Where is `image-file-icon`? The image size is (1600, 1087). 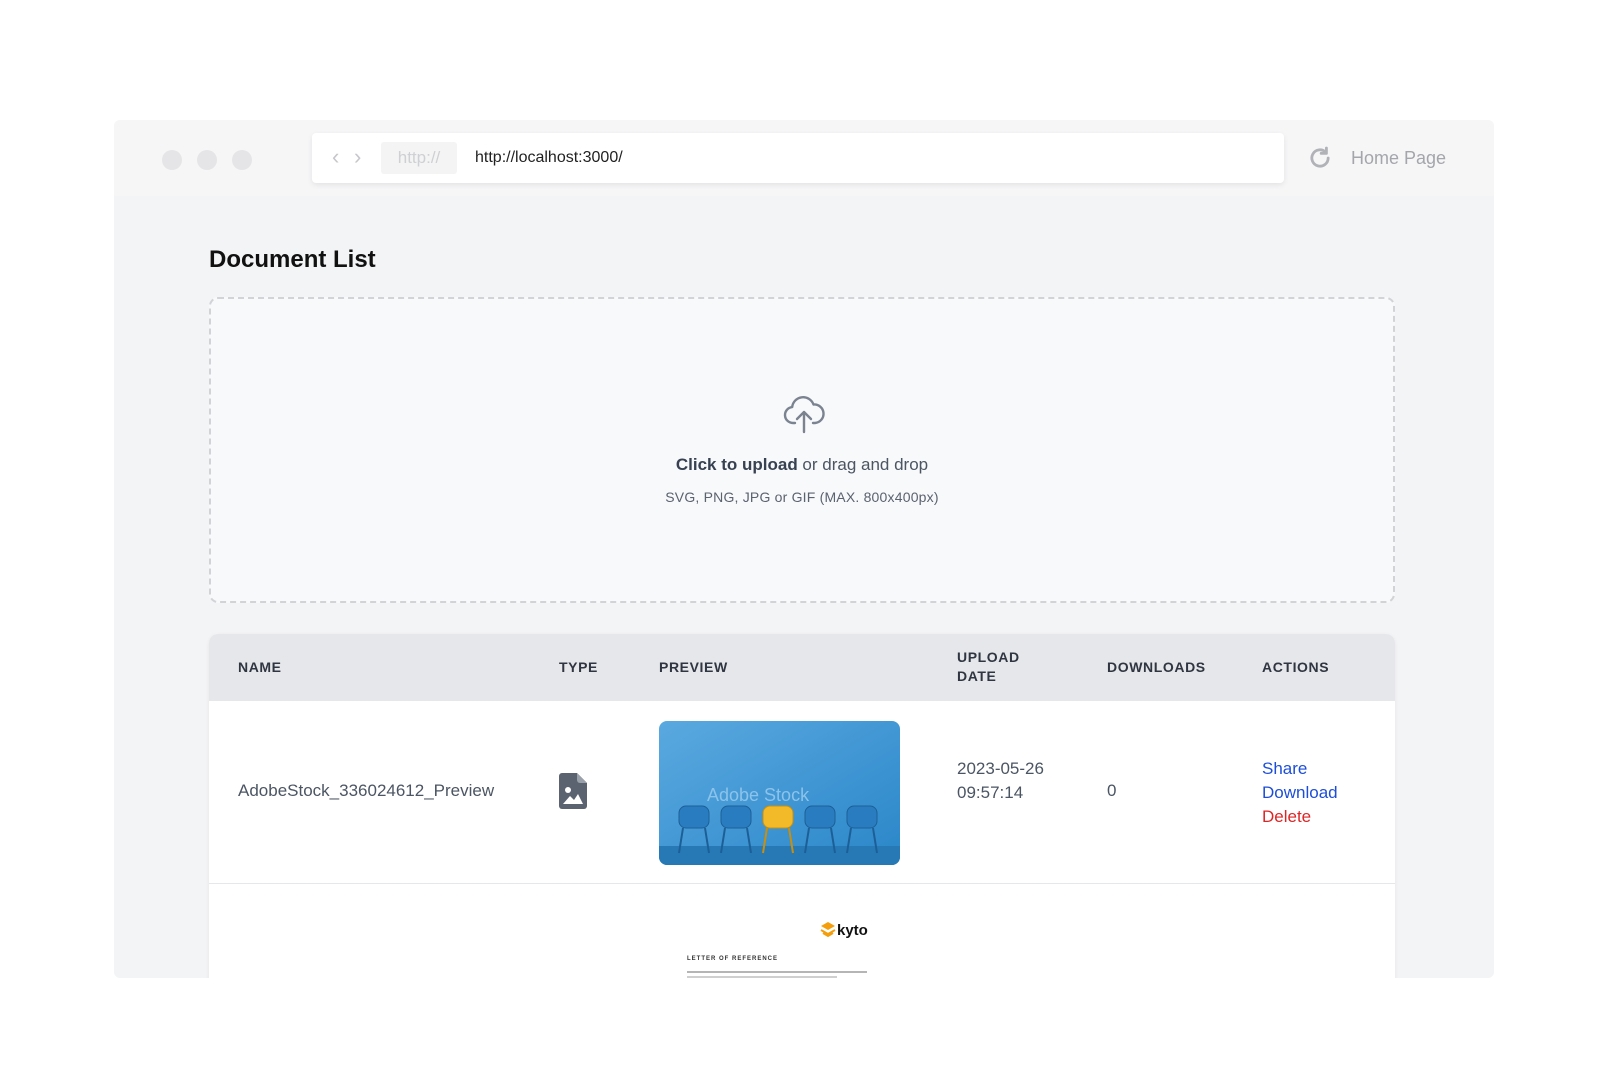 image-file-icon is located at coordinates (573, 791).